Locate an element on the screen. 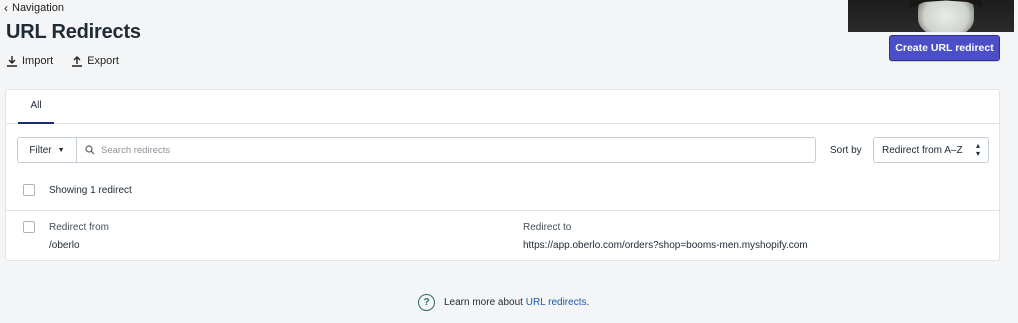 The height and width of the screenshot is (323, 1018). filter-button: Filter ▼ is located at coordinates (47, 150).